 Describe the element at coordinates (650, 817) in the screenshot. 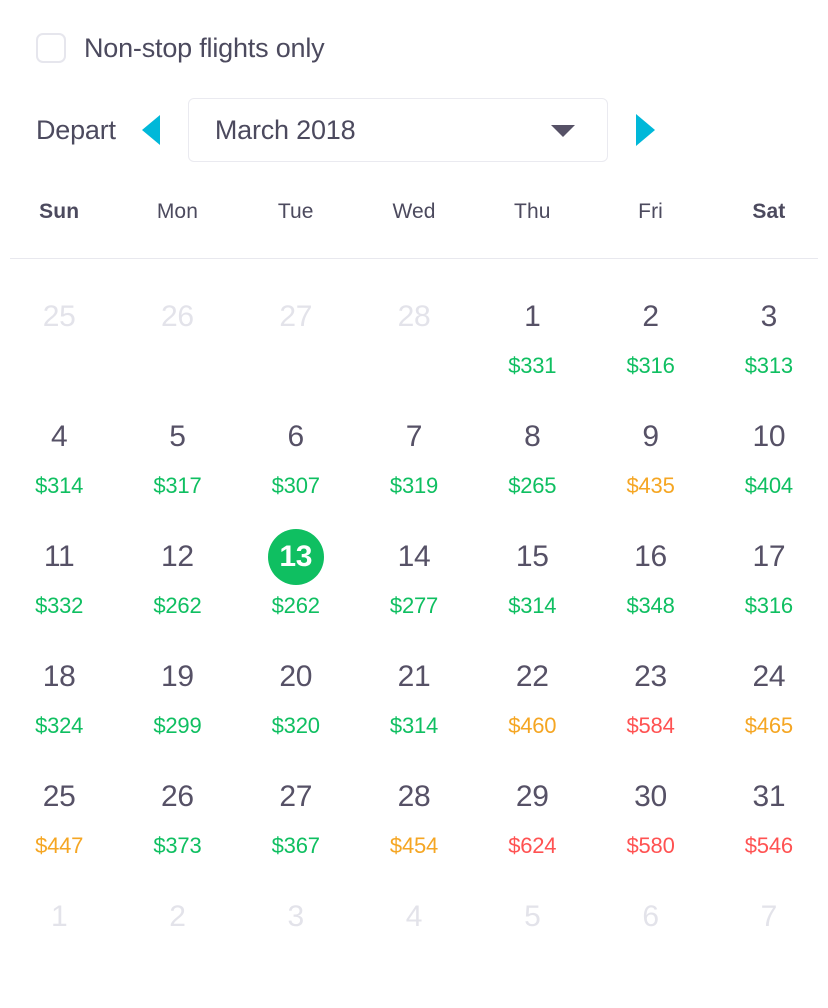

I see `day-cell: 30 $580` at that location.